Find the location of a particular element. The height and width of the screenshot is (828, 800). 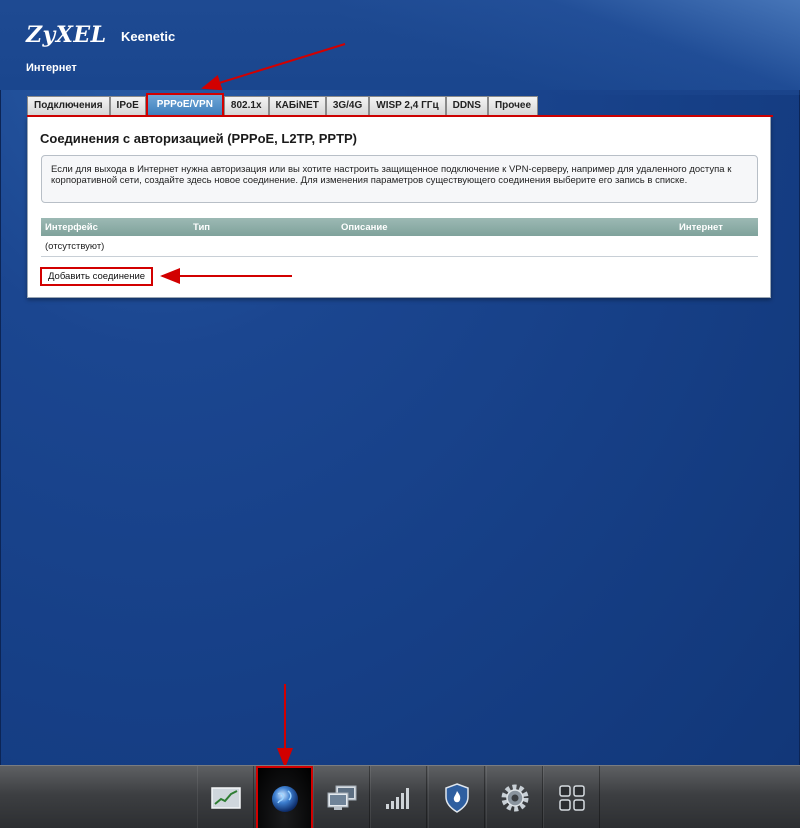

header: ZyXEL Keenetic Интернет is located at coordinates (400, 47).